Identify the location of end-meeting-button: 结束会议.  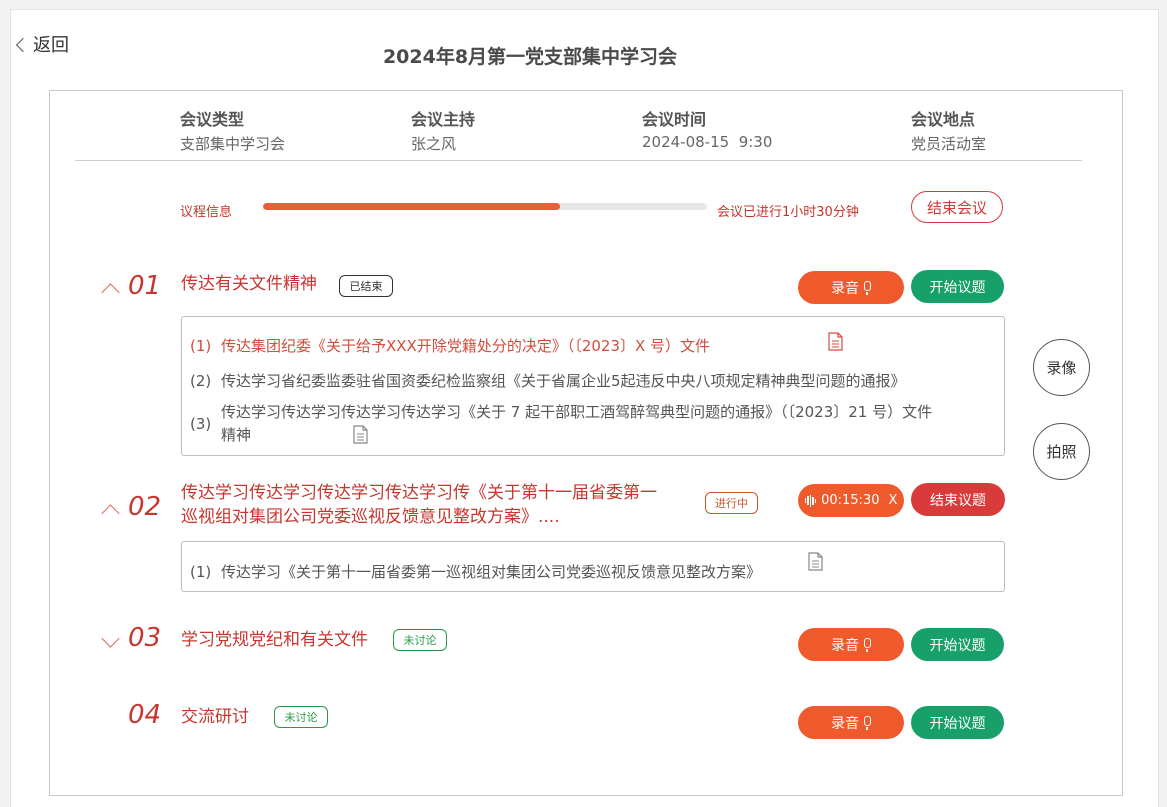
(957, 207).